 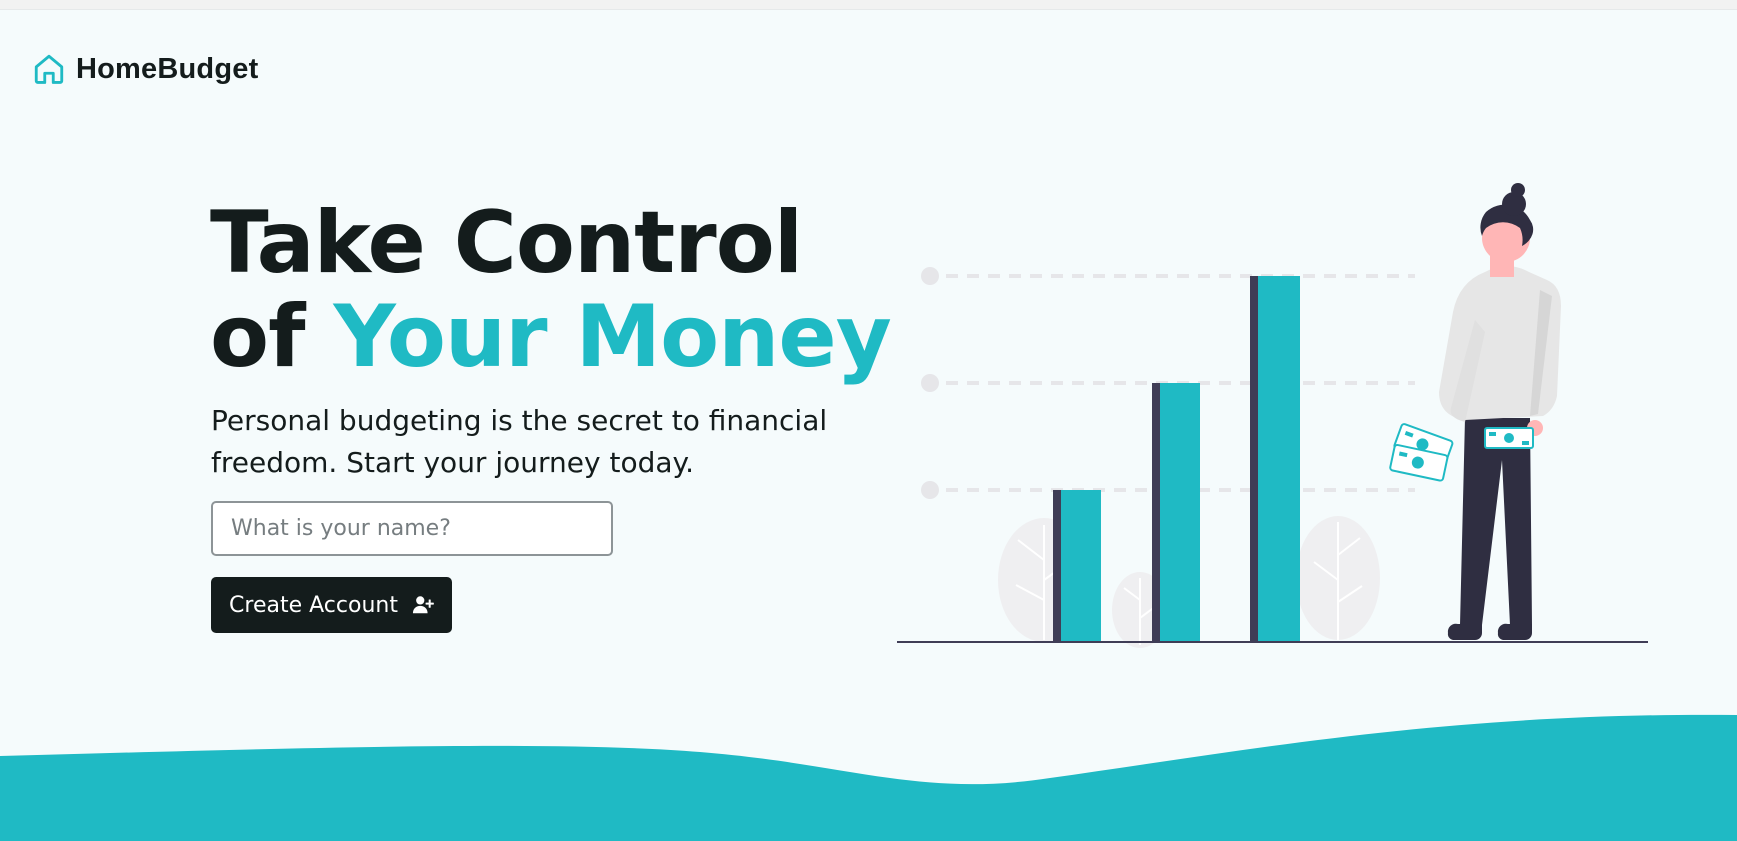 I want to click on woman-figure, so click(x=1496, y=411).